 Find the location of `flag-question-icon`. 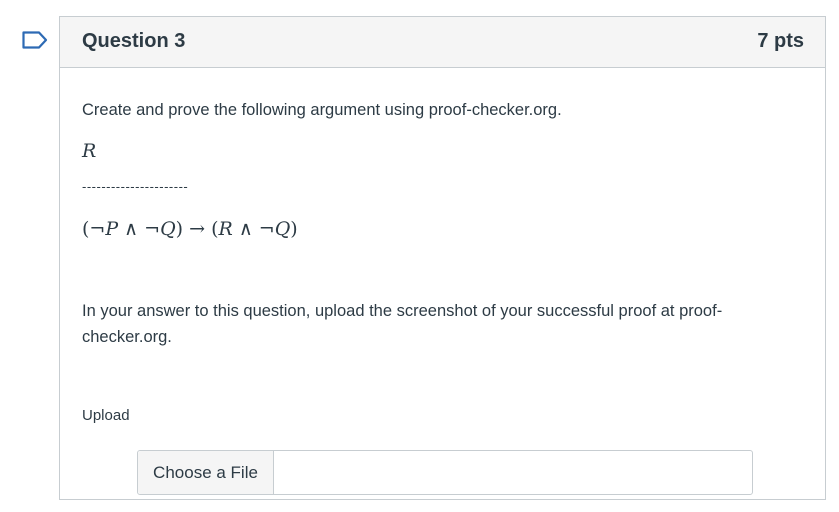

flag-question-icon is located at coordinates (35, 40).